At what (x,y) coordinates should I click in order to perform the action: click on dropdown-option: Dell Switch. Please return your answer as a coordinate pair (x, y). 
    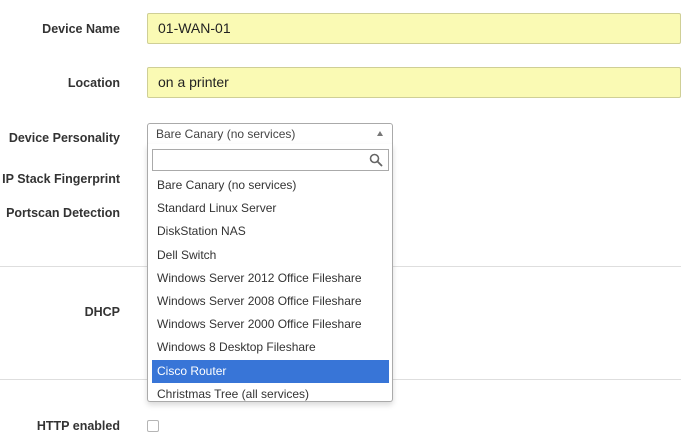
    Looking at the image, I should click on (270, 255).